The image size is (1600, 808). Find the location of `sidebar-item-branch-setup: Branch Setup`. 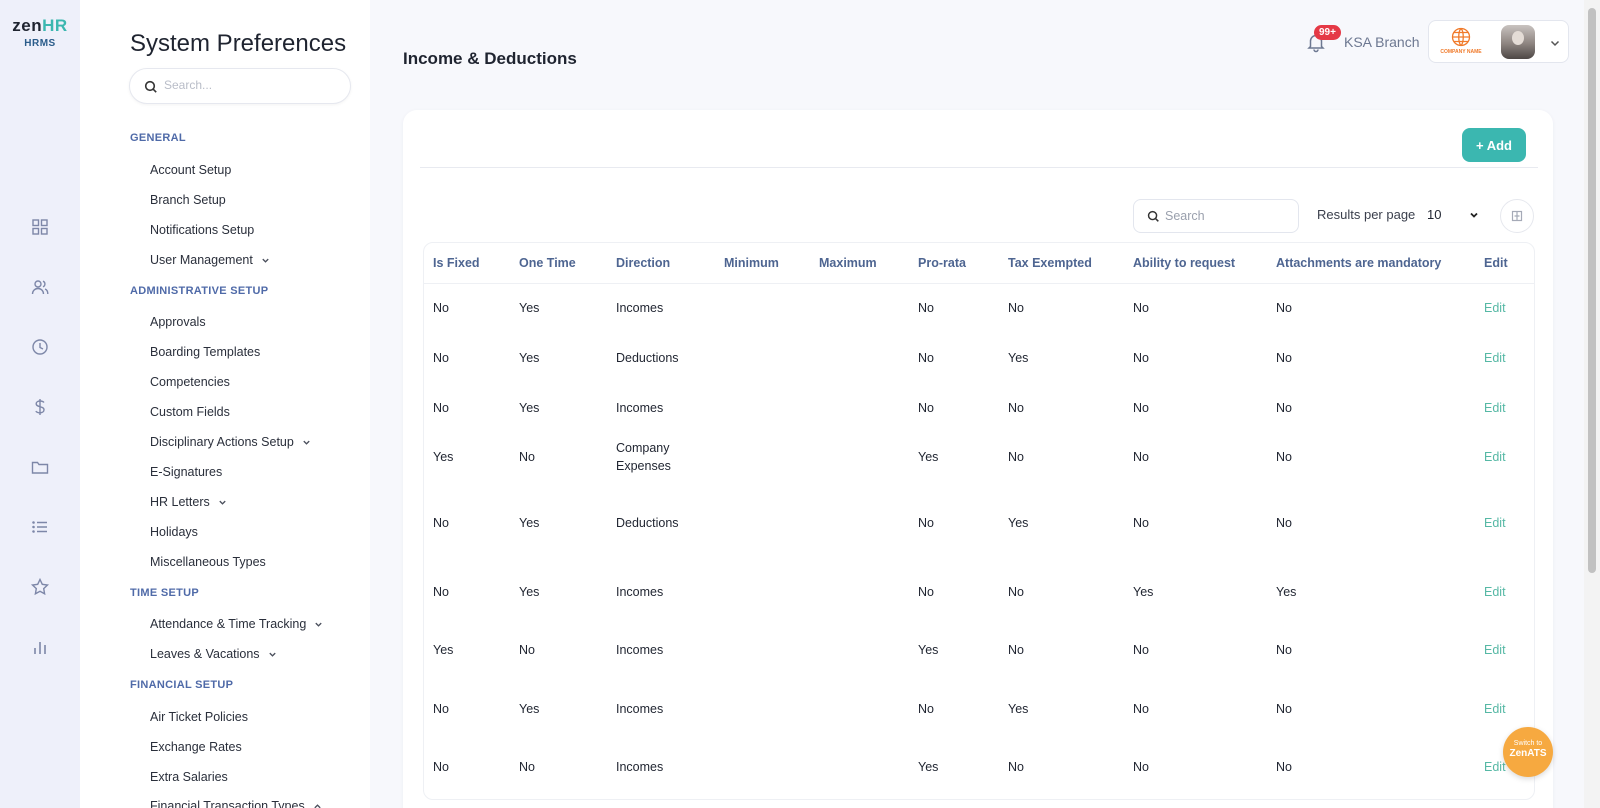

sidebar-item-branch-setup: Branch Setup is located at coordinates (188, 200).